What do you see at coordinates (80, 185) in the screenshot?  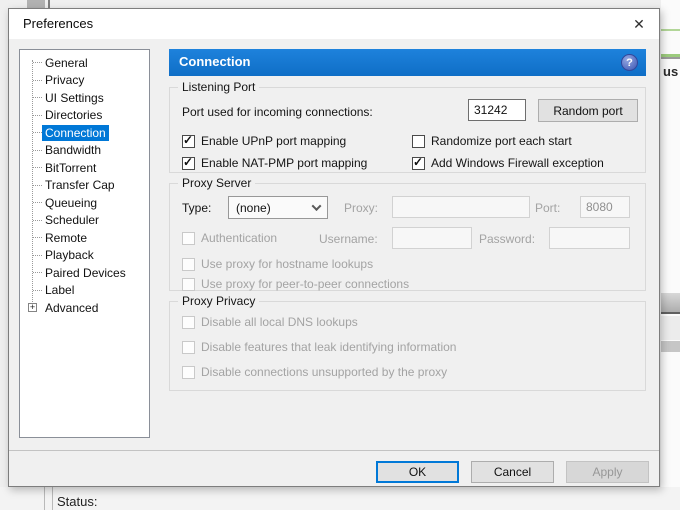 I see `sidebar-item-label: Transfer Cap` at bounding box center [80, 185].